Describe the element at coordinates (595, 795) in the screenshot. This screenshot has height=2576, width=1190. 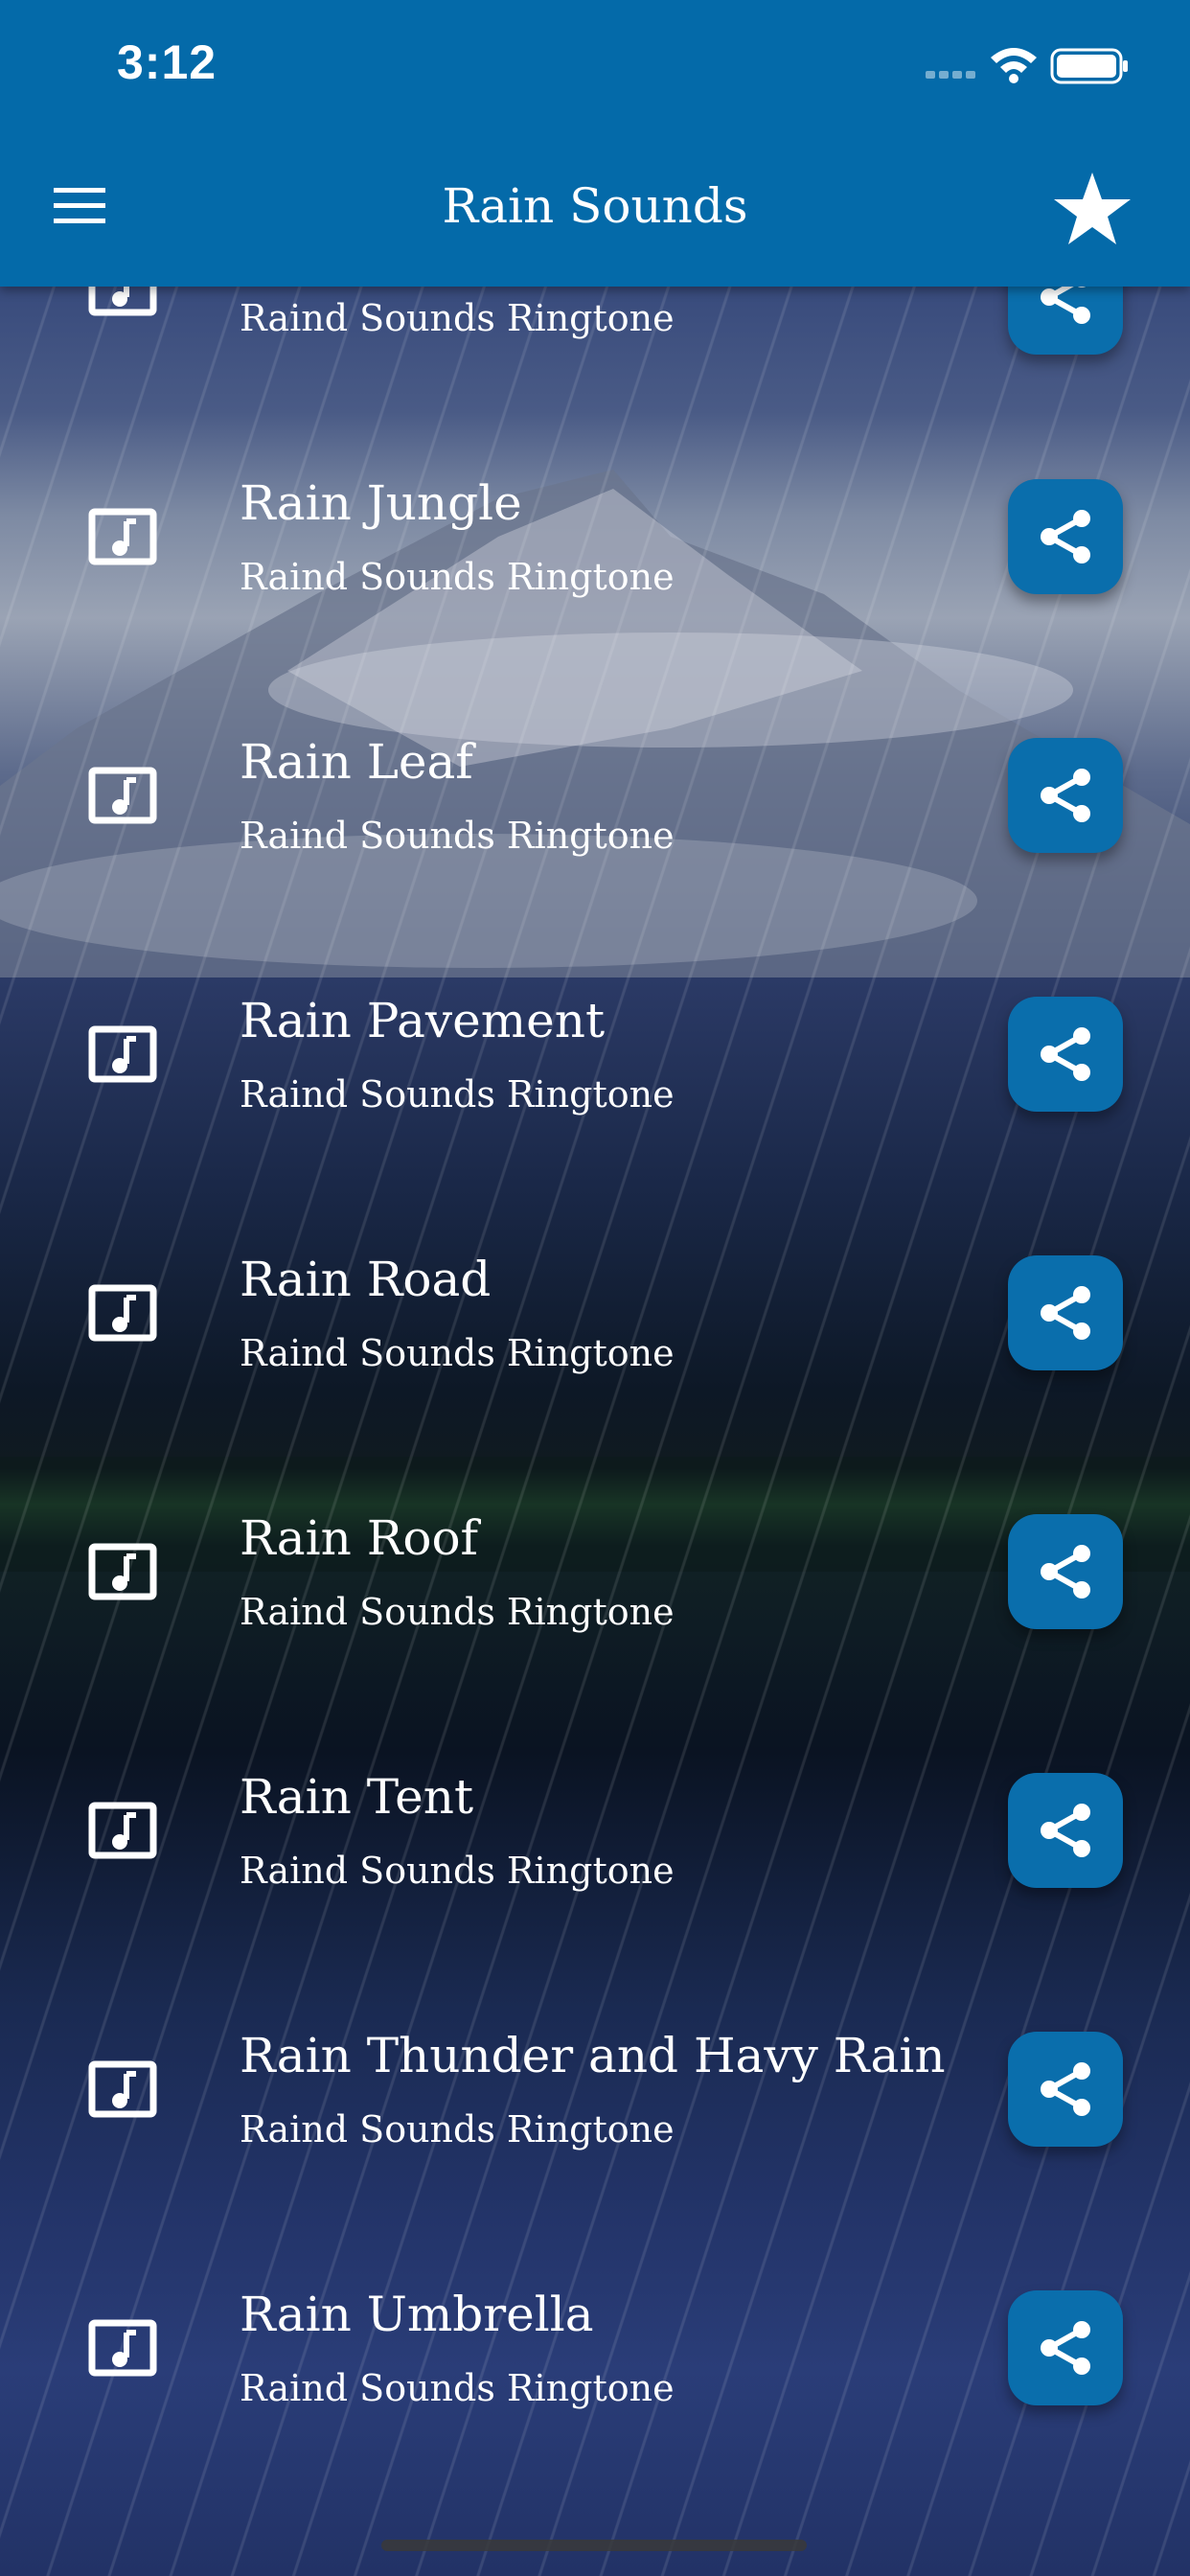
I see `list-item: Rain Leaf Raind Sounds Ringtone` at that location.